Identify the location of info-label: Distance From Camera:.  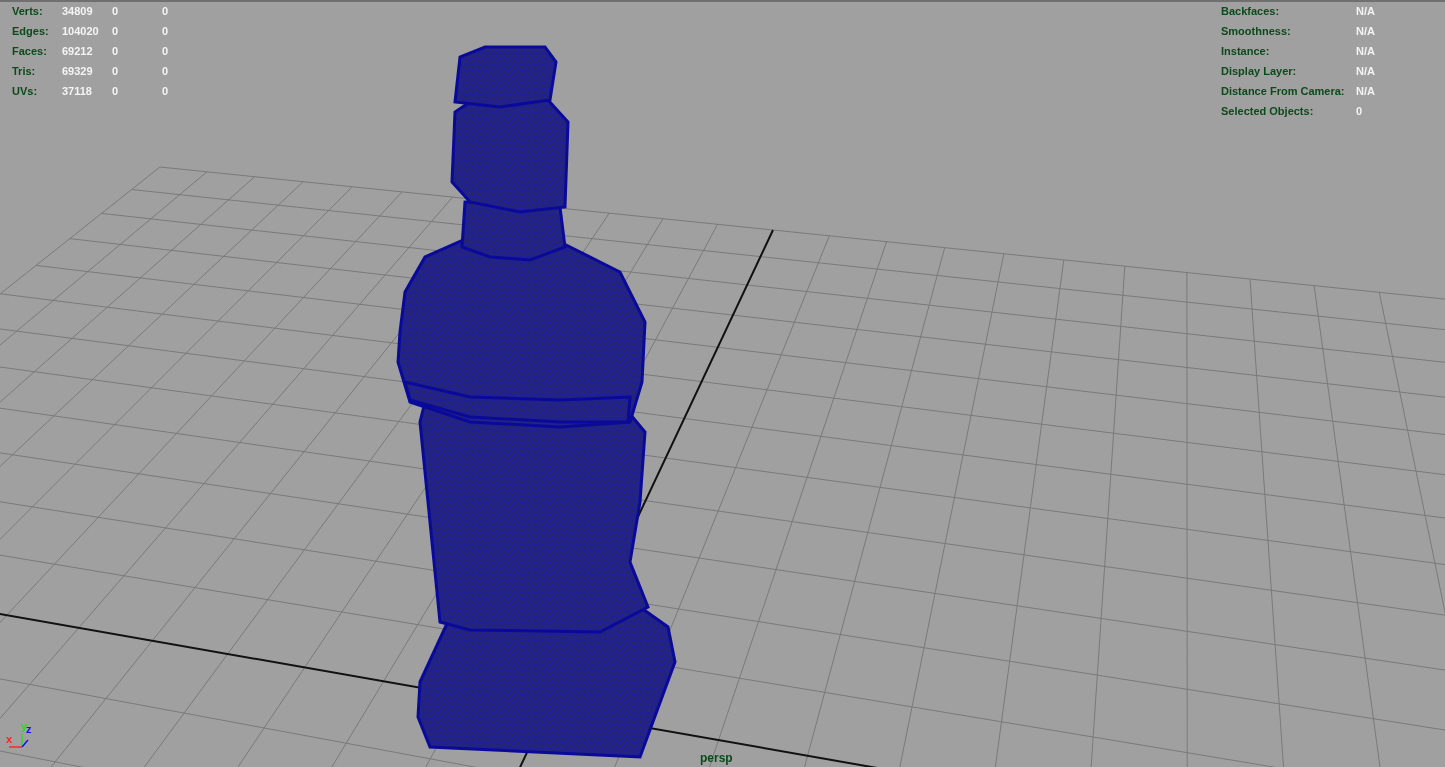
(1283, 91).